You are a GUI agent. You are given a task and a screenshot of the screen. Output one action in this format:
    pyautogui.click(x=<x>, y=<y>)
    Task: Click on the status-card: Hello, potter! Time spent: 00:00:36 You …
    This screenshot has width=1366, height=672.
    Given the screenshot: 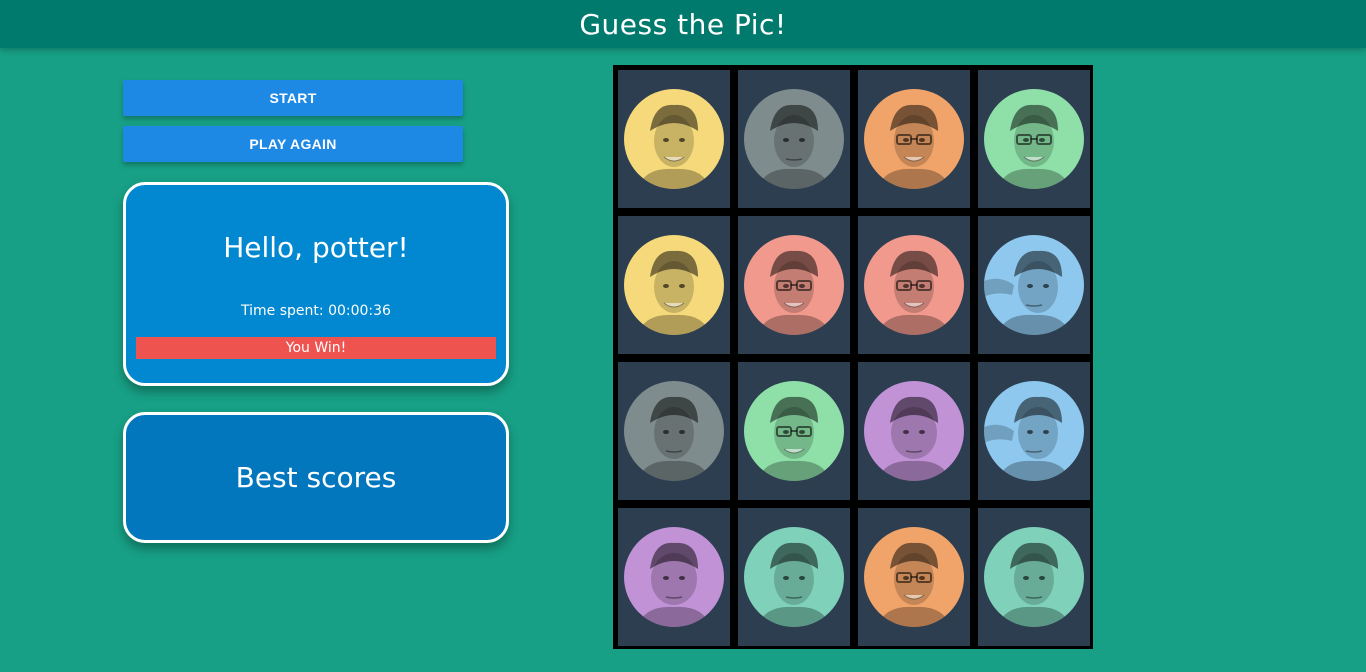 What is the action you would take?
    pyautogui.click(x=316, y=284)
    